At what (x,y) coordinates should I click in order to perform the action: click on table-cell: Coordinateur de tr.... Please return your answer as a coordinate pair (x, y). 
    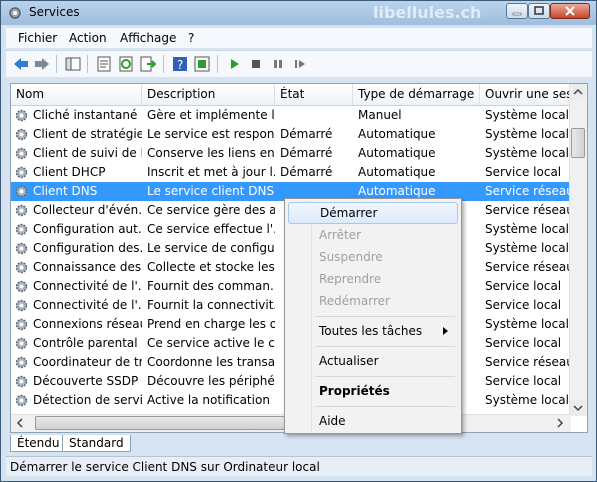
    Looking at the image, I should click on (87, 362).